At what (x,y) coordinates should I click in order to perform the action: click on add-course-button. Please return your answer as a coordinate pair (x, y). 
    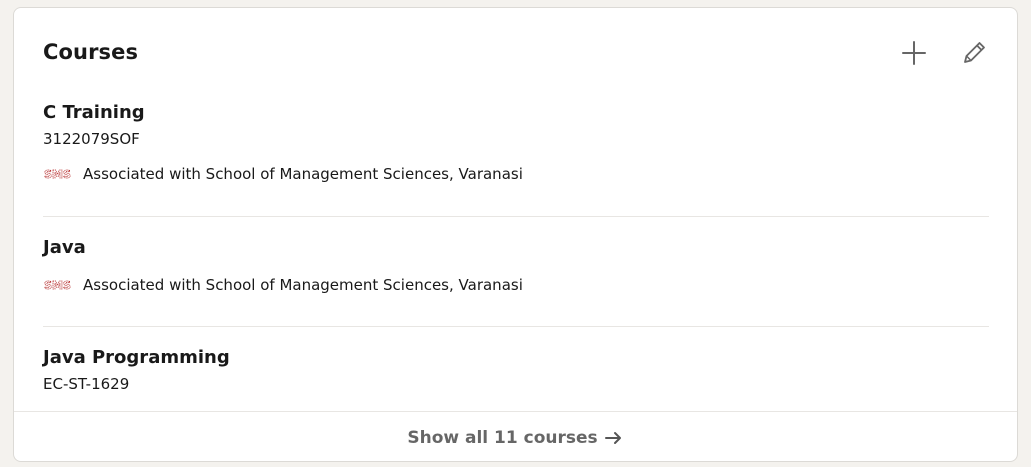
    Looking at the image, I should click on (914, 53).